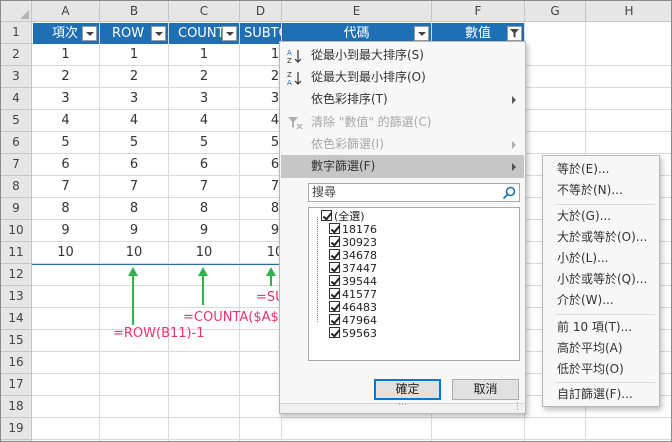 The height and width of the screenshot is (442, 672). I want to click on row-header-13: 13, so click(16, 297).